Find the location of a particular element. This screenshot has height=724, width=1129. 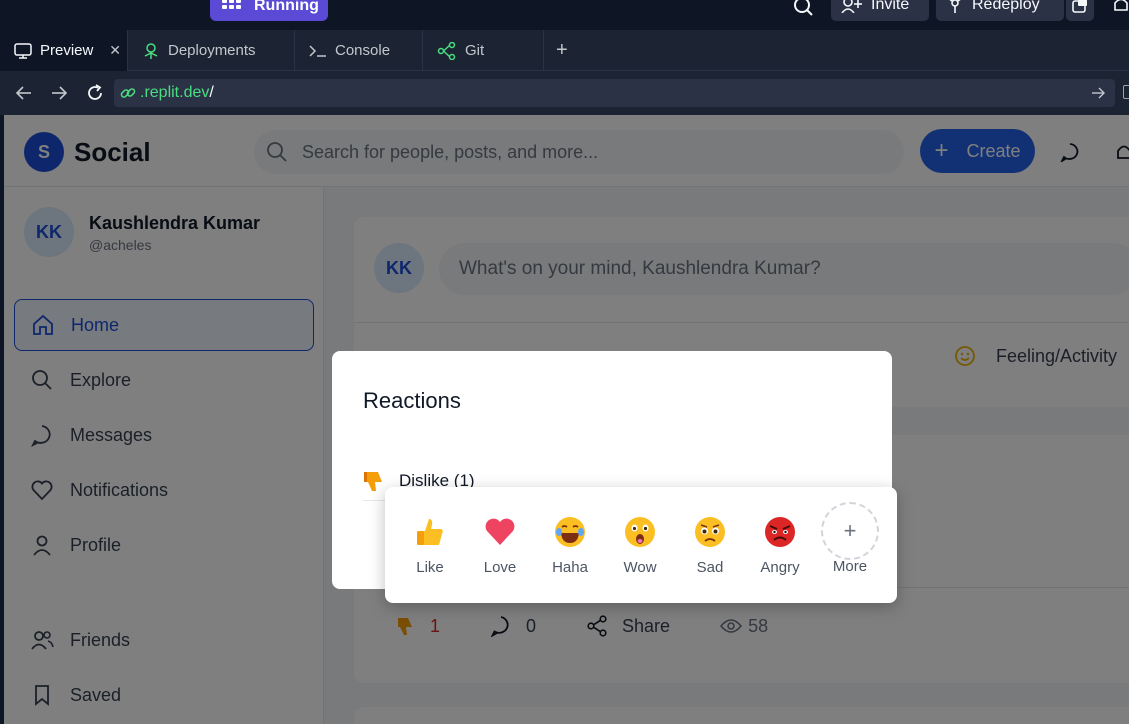

reaction-label: Love is located at coordinates (500, 567).